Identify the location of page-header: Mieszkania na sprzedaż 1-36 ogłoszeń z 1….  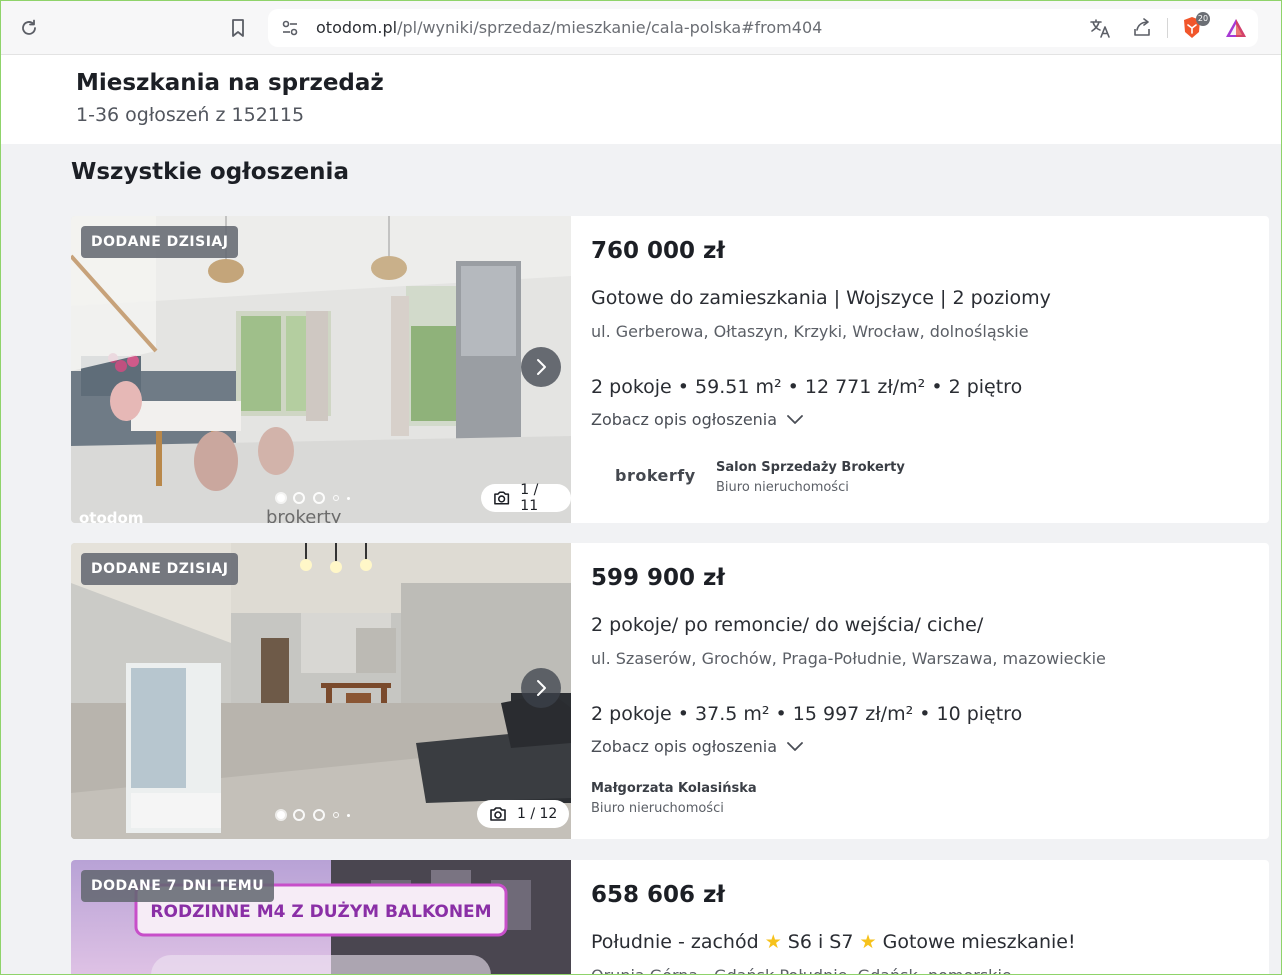
(641, 100).